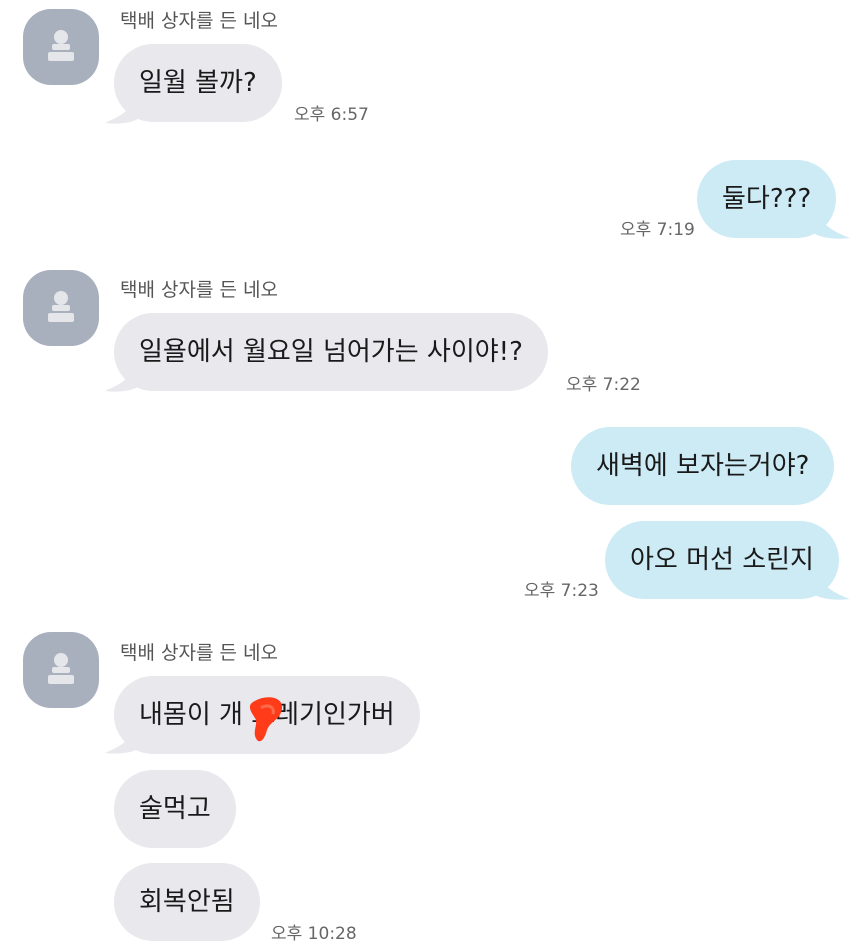 The width and height of the screenshot is (860, 944). Describe the element at coordinates (266, 719) in the screenshot. I see `redaction-scribble` at that location.